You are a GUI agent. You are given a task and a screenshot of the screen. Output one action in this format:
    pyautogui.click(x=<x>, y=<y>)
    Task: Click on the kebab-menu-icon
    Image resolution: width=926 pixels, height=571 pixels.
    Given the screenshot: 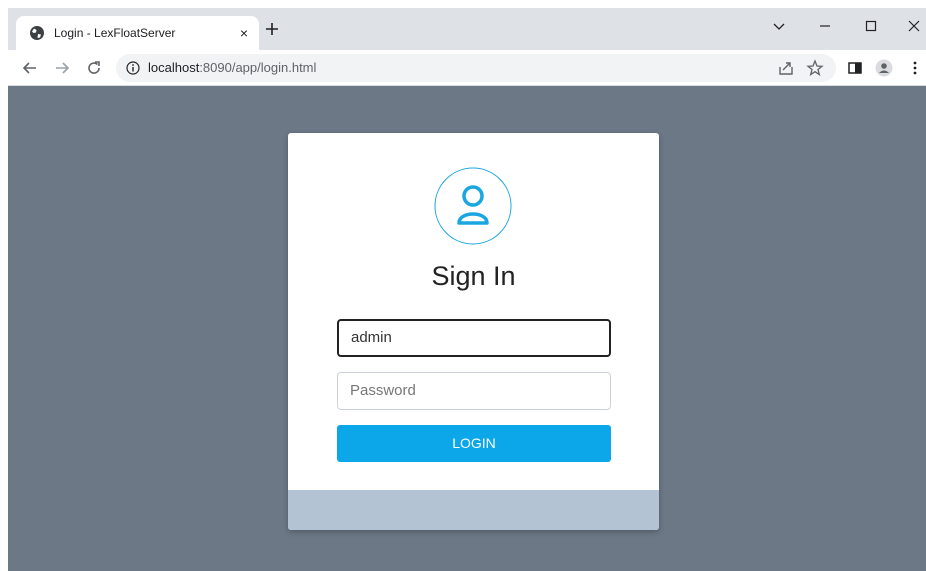 What is the action you would take?
    pyautogui.click(x=915, y=68)
    